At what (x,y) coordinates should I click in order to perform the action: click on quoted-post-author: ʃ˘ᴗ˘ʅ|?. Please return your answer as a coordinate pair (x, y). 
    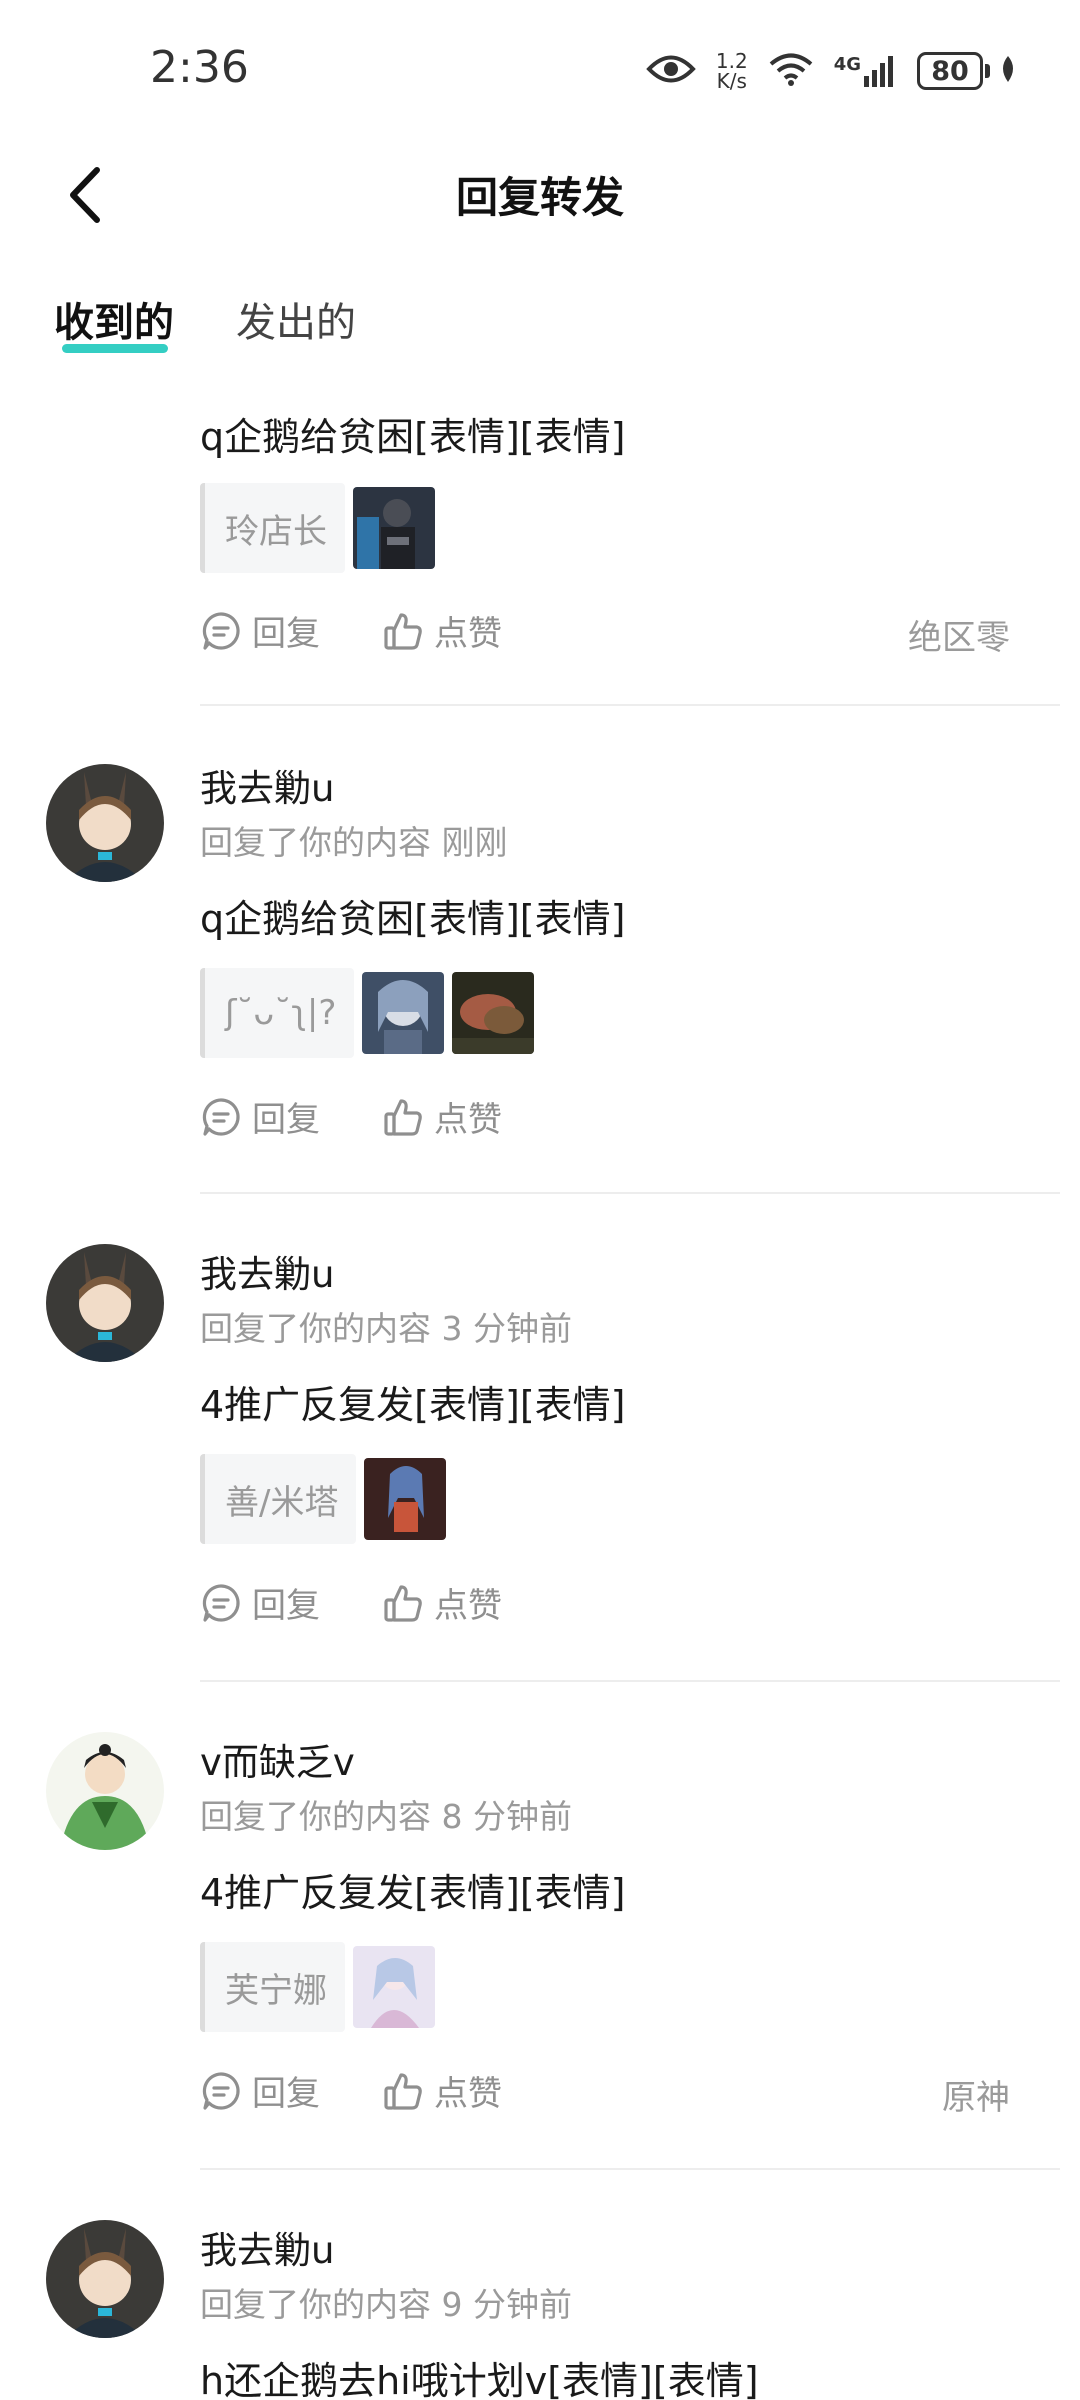
    Looking at the image, I should click on (277, 1013).